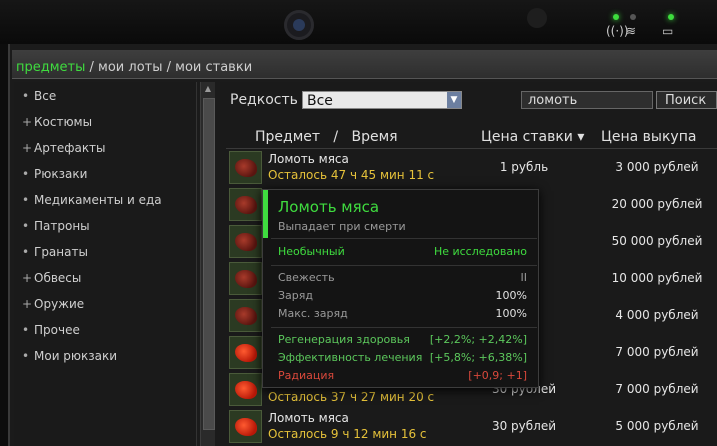 The width and height of the screenshot is (717, 446). I want to click on sidebar-item-label: Медикаменты и еда, so click(98, 200).